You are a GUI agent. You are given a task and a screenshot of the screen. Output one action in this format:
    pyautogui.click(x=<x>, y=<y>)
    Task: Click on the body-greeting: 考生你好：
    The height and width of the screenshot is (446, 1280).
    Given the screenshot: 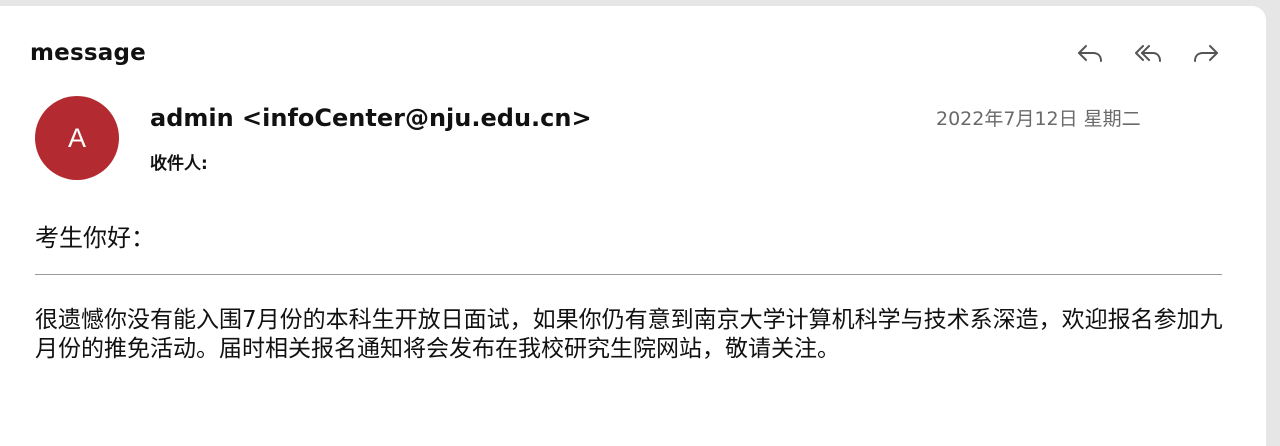 What is the action you would take?
    pyautogui.click(x=95, y=238)
    